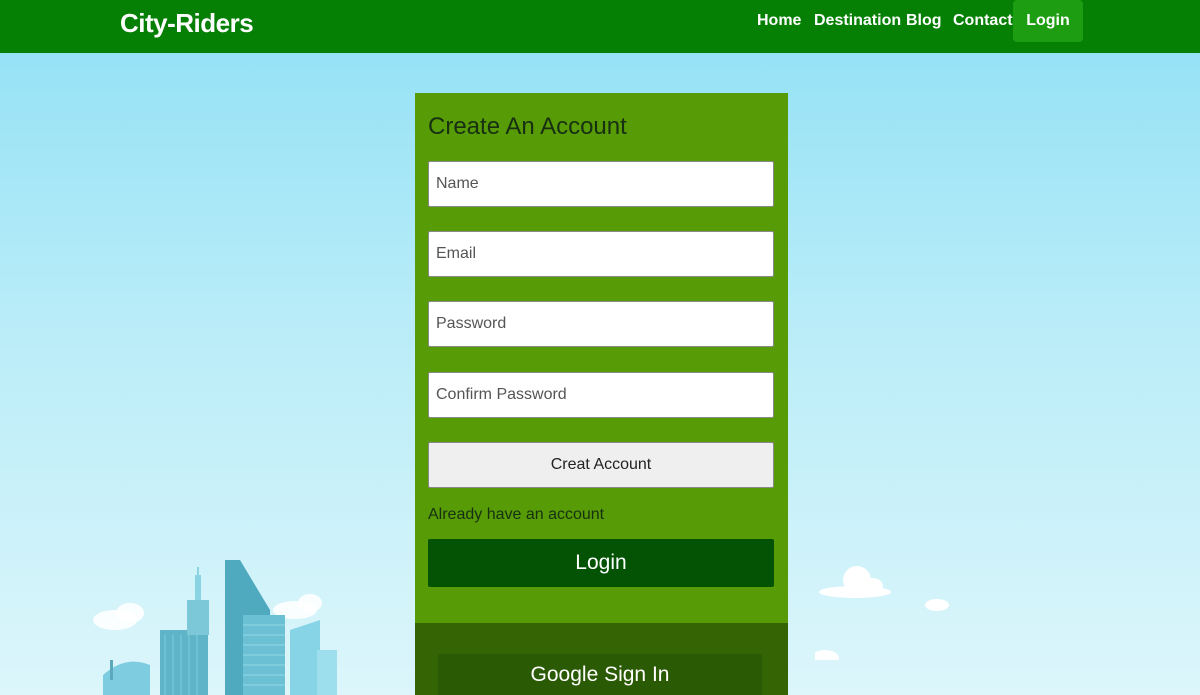 This screenshot has width=1200, height=695. Describe the element at coordinates (215, 627) in the screenshot. I see `city-skyline-illustration` at that location.